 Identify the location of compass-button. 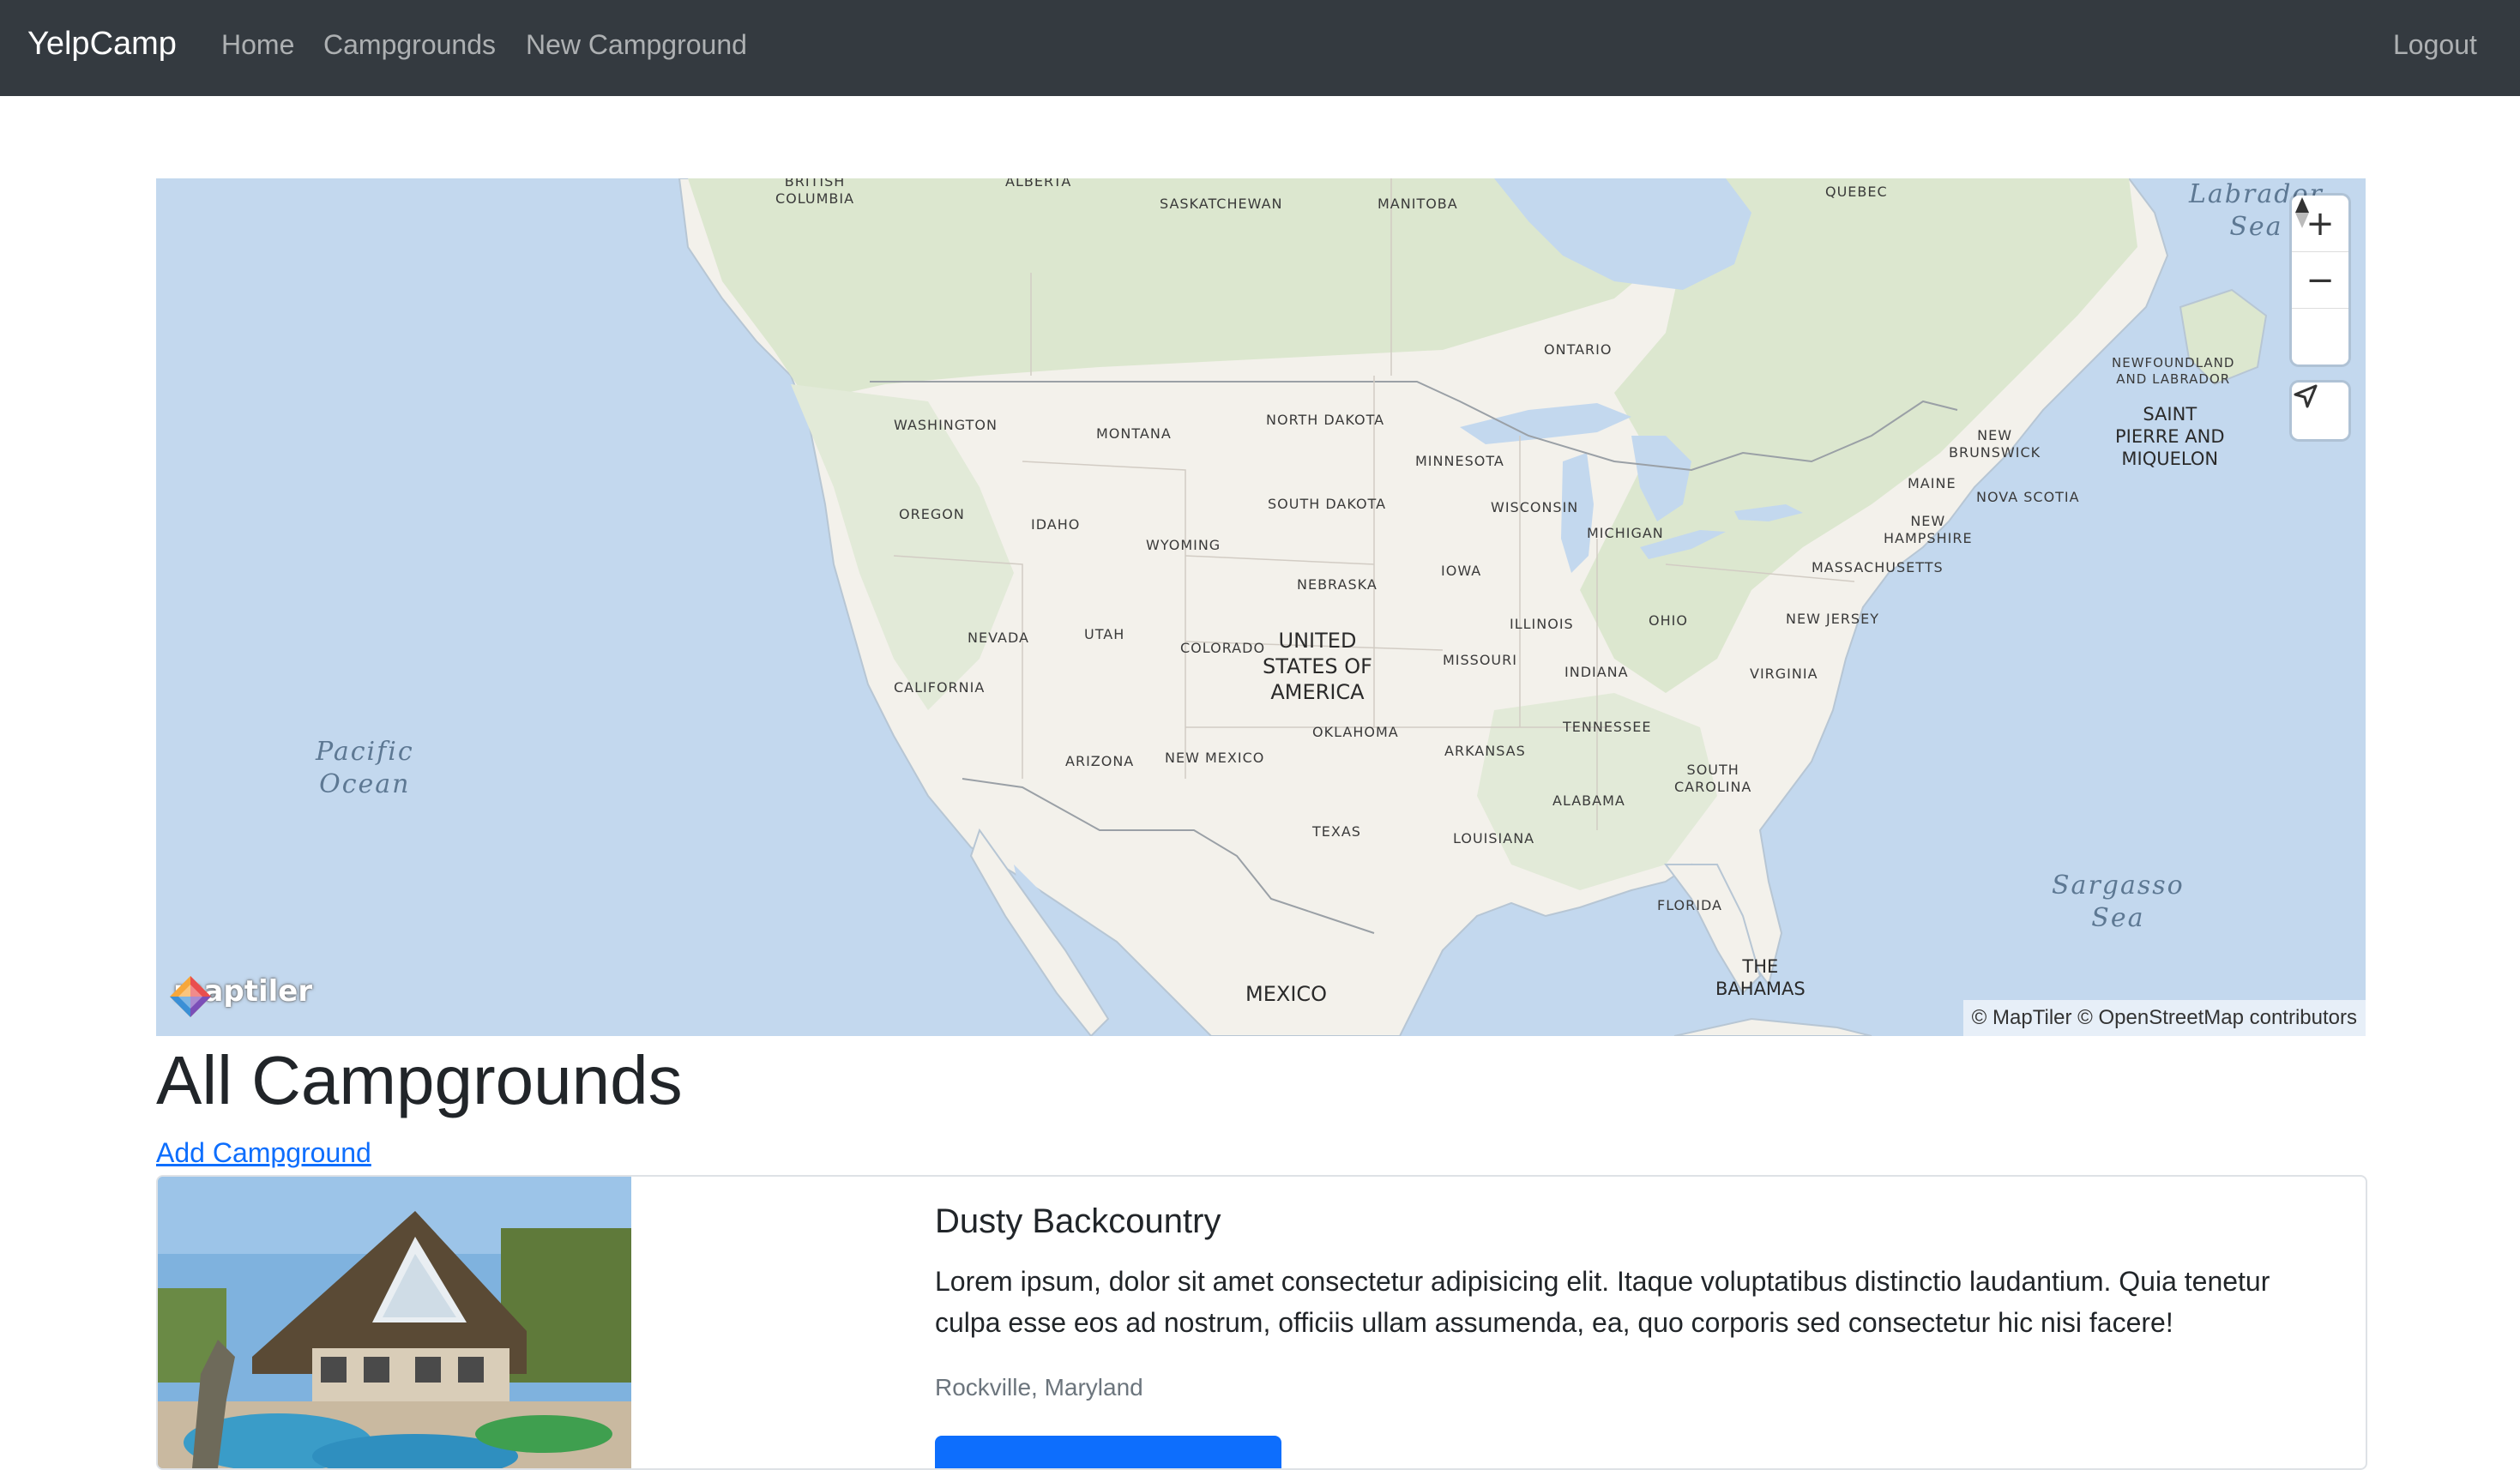
(2320, 280).